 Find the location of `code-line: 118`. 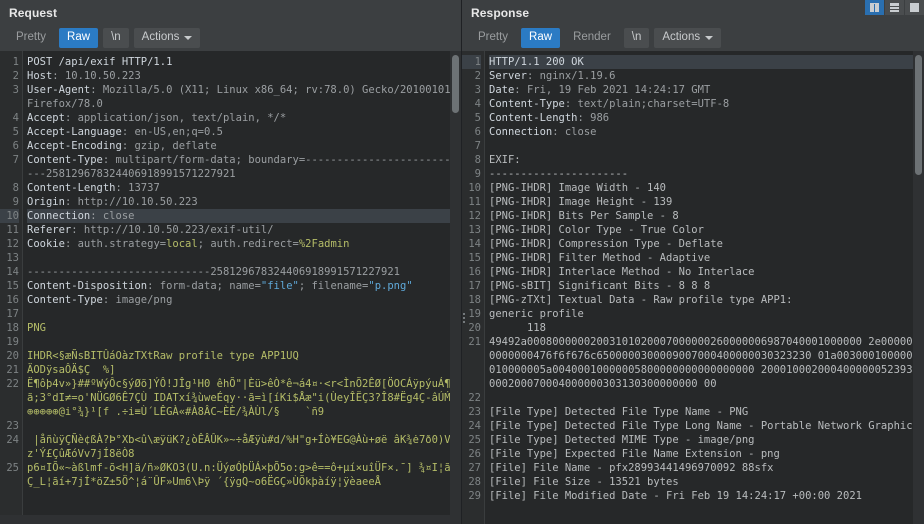

code-line: 118 is located at coordinates (706, 328).